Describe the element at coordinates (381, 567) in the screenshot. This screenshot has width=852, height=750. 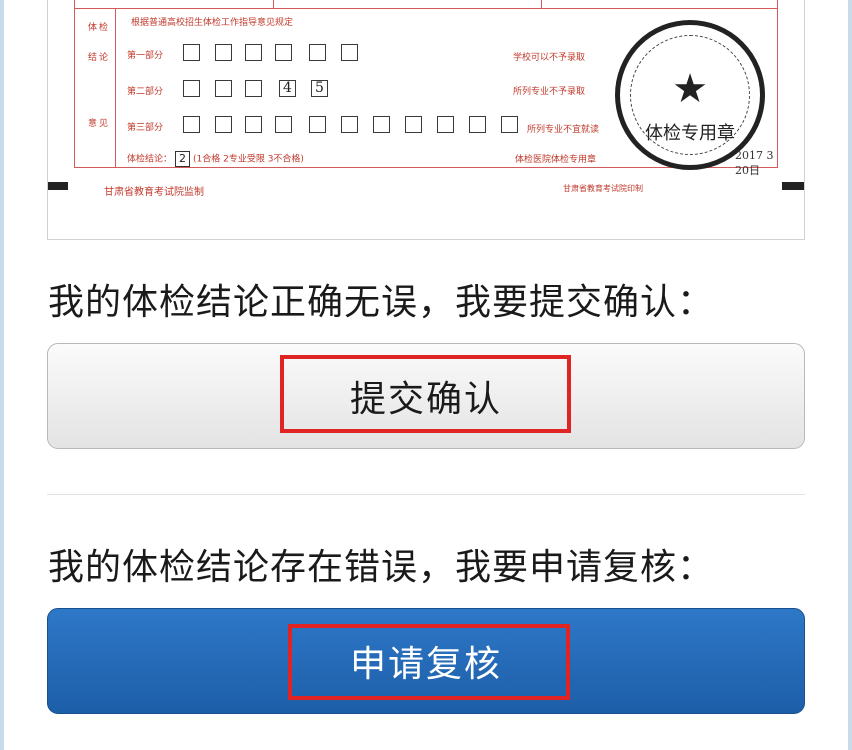
I see `review-prompt: 我的体检结论存在错误，我要申请复核：` at that location.